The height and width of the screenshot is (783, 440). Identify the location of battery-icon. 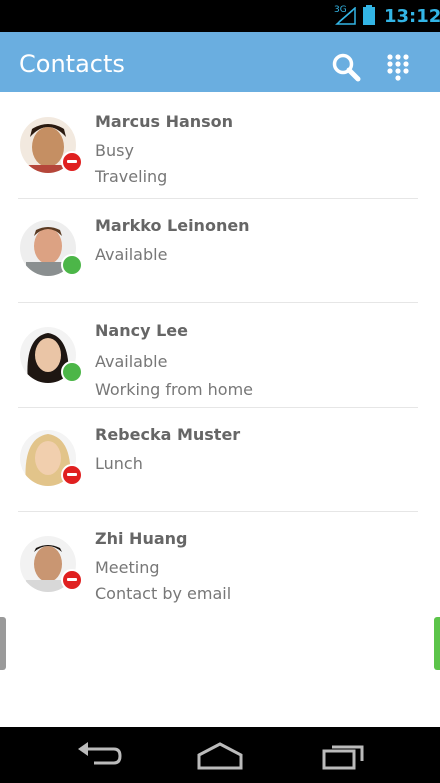
(369, 15).